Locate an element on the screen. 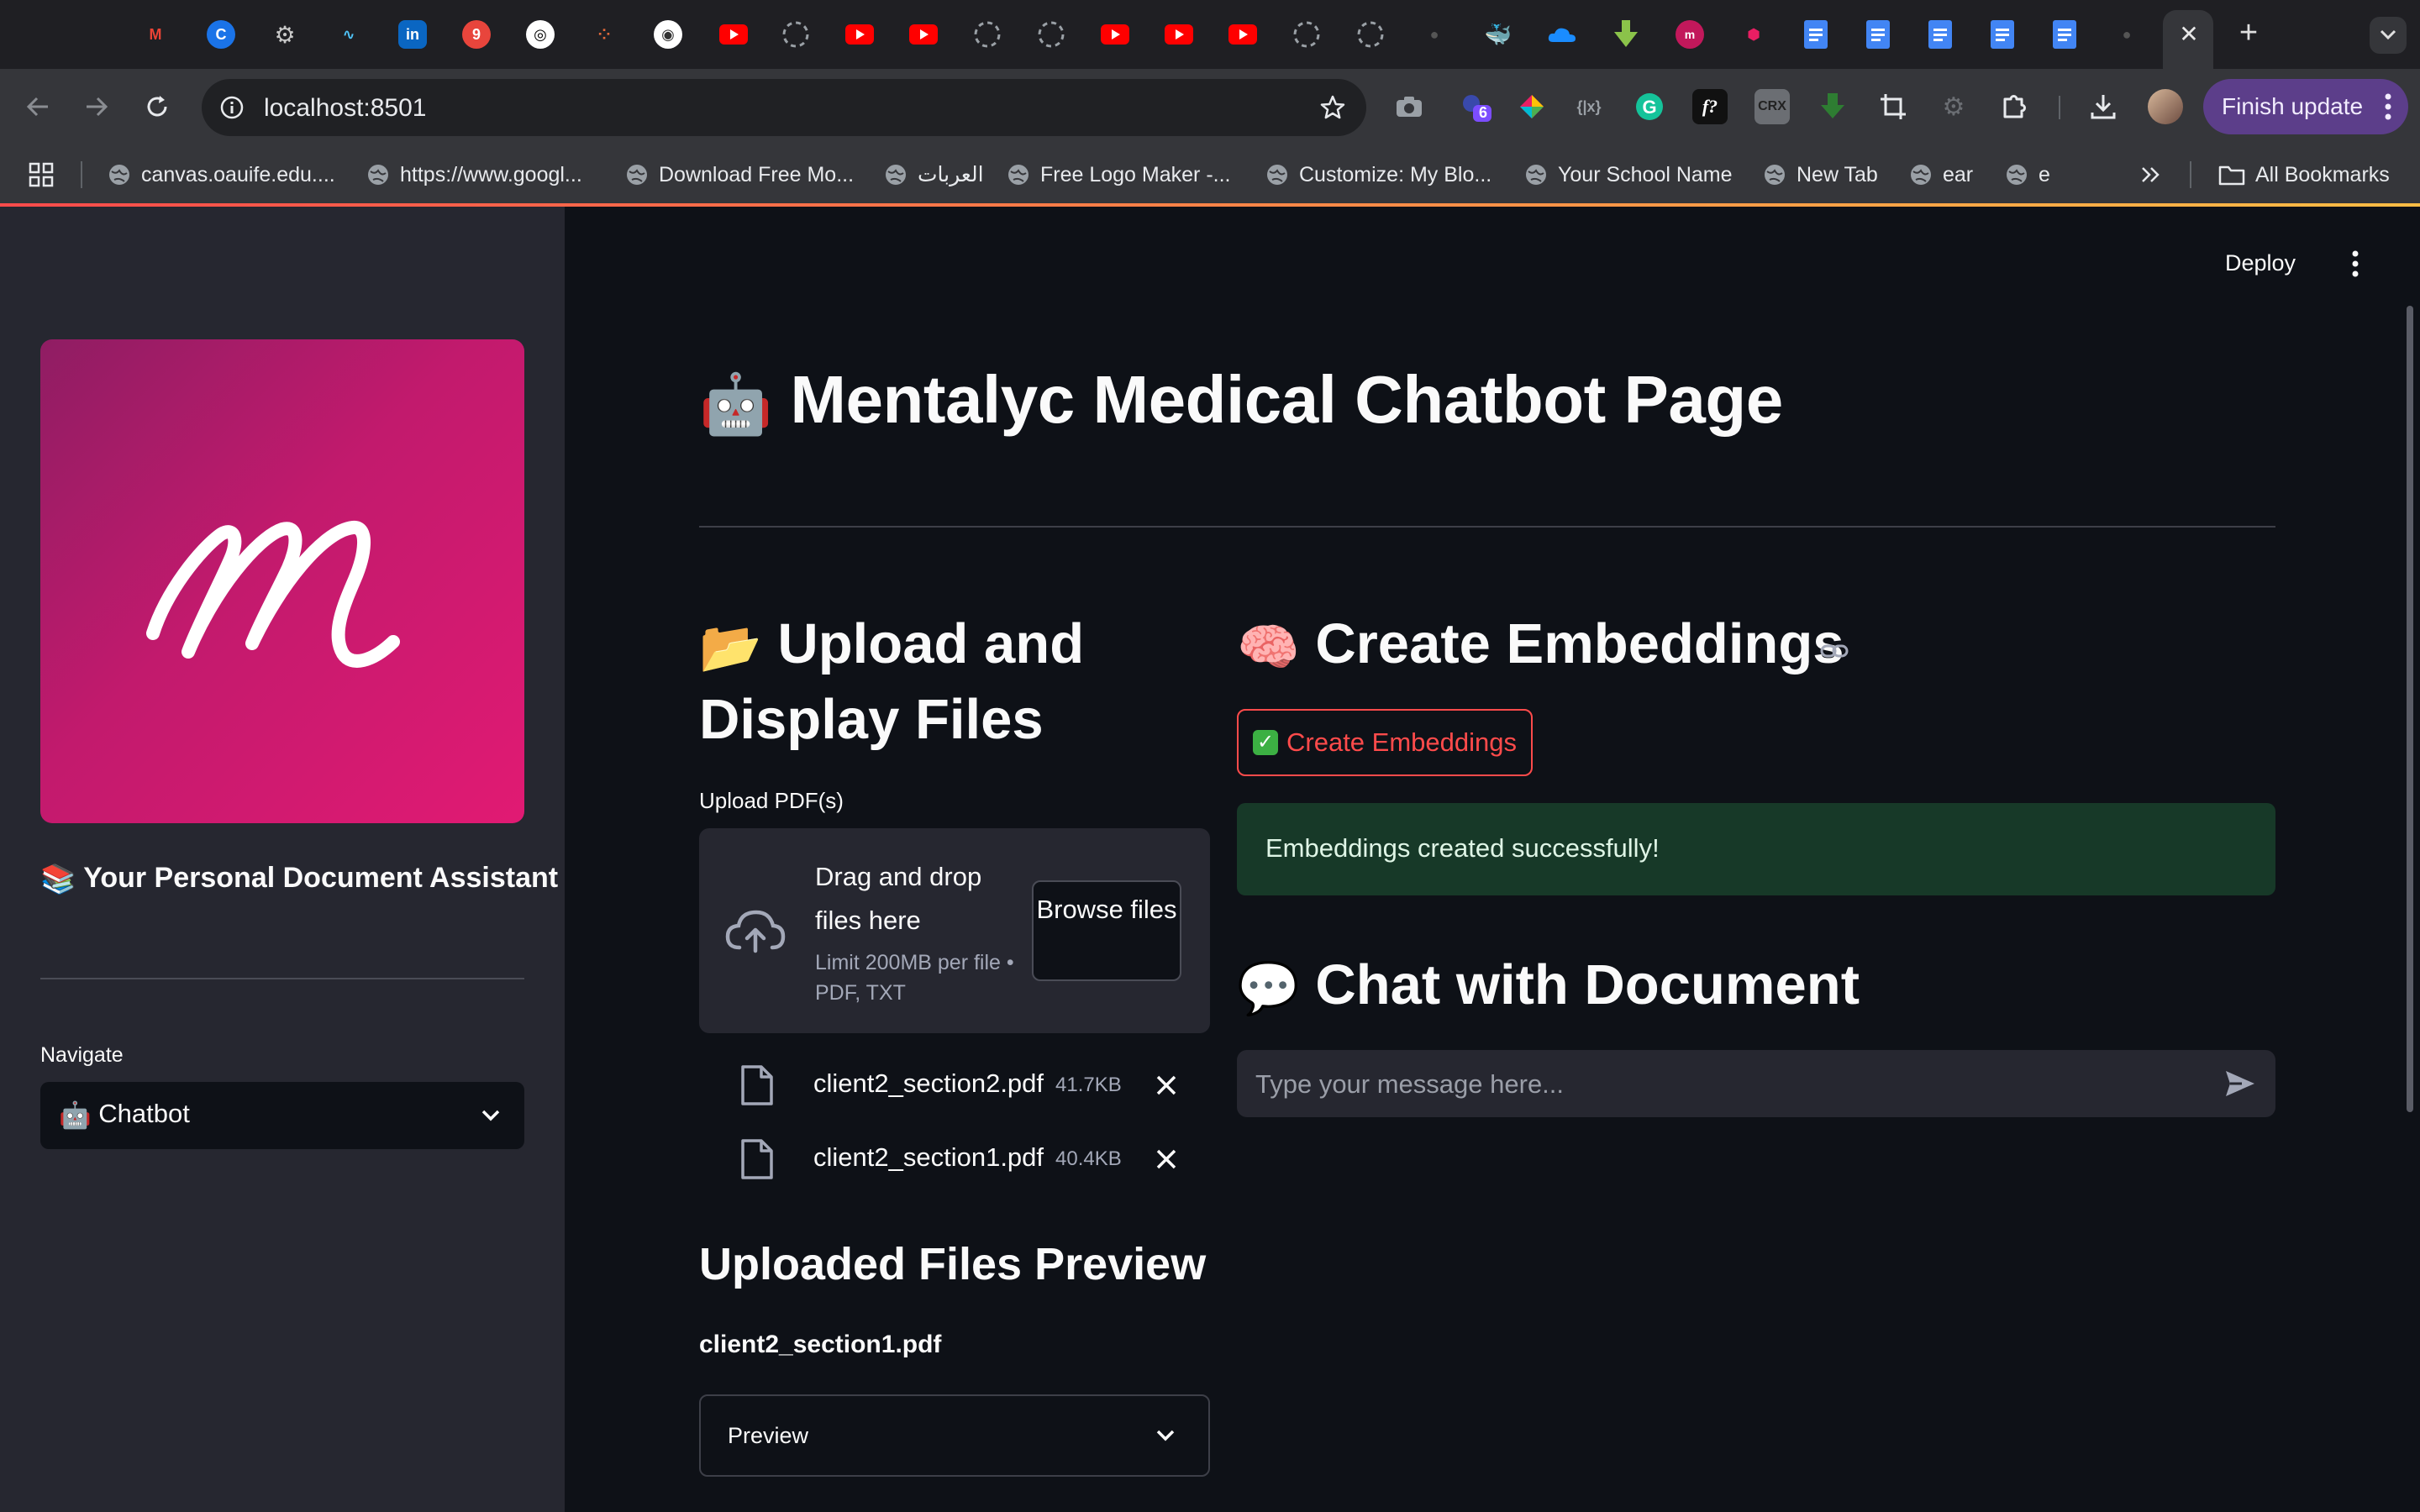 The image size is (2420, 1512). finish-update-button: Finish update is located at coordinates (2305, 106).